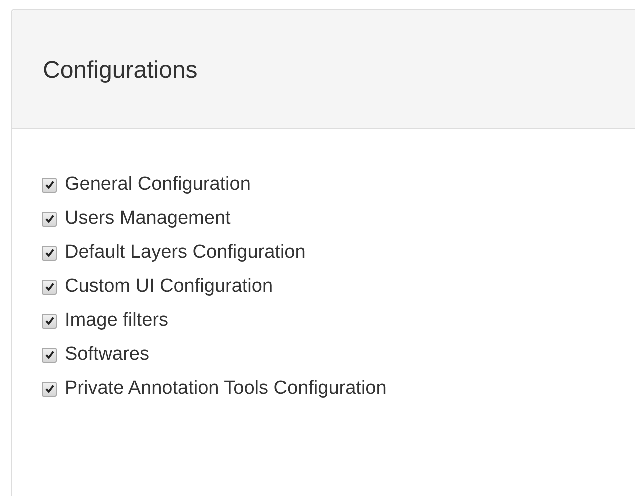  I want to click on panel-title: Configurations, so click(120, 70).